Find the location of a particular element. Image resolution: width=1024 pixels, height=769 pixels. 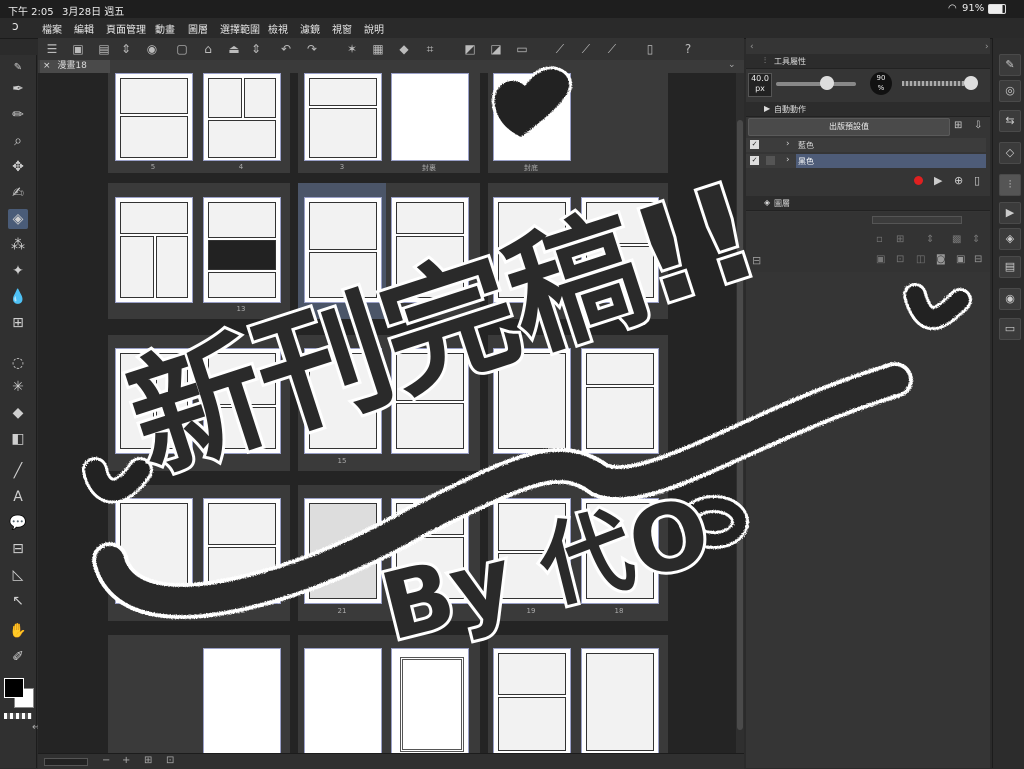

new-icon: ▤ is located at coordinates (104, 49).